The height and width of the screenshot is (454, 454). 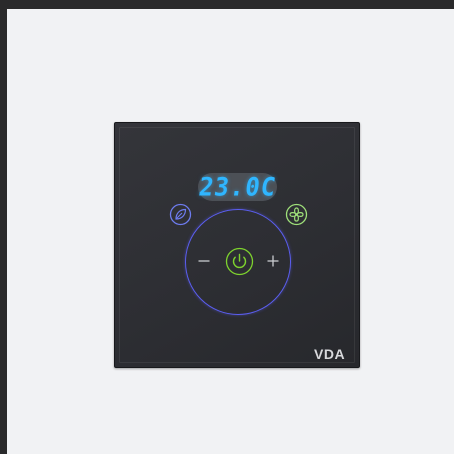 What do you see at coordinates (330, 354) in the screenshot?
I see `brand-logo: VDA` at bounding box center [330, 354].